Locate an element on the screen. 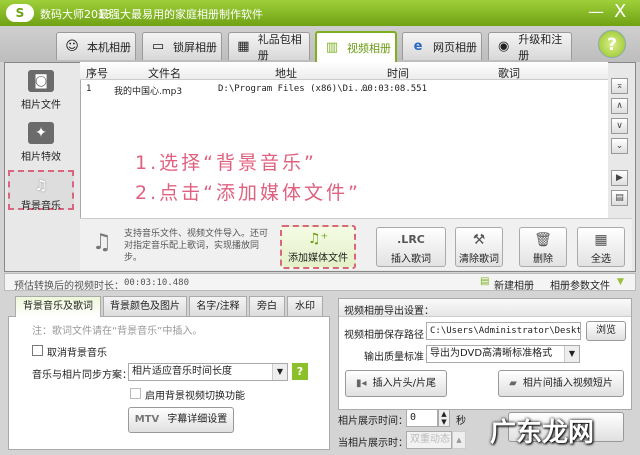 This screenshot has height=455, width=640. col-filename: 文件名 is located at coordinates (164, 73).